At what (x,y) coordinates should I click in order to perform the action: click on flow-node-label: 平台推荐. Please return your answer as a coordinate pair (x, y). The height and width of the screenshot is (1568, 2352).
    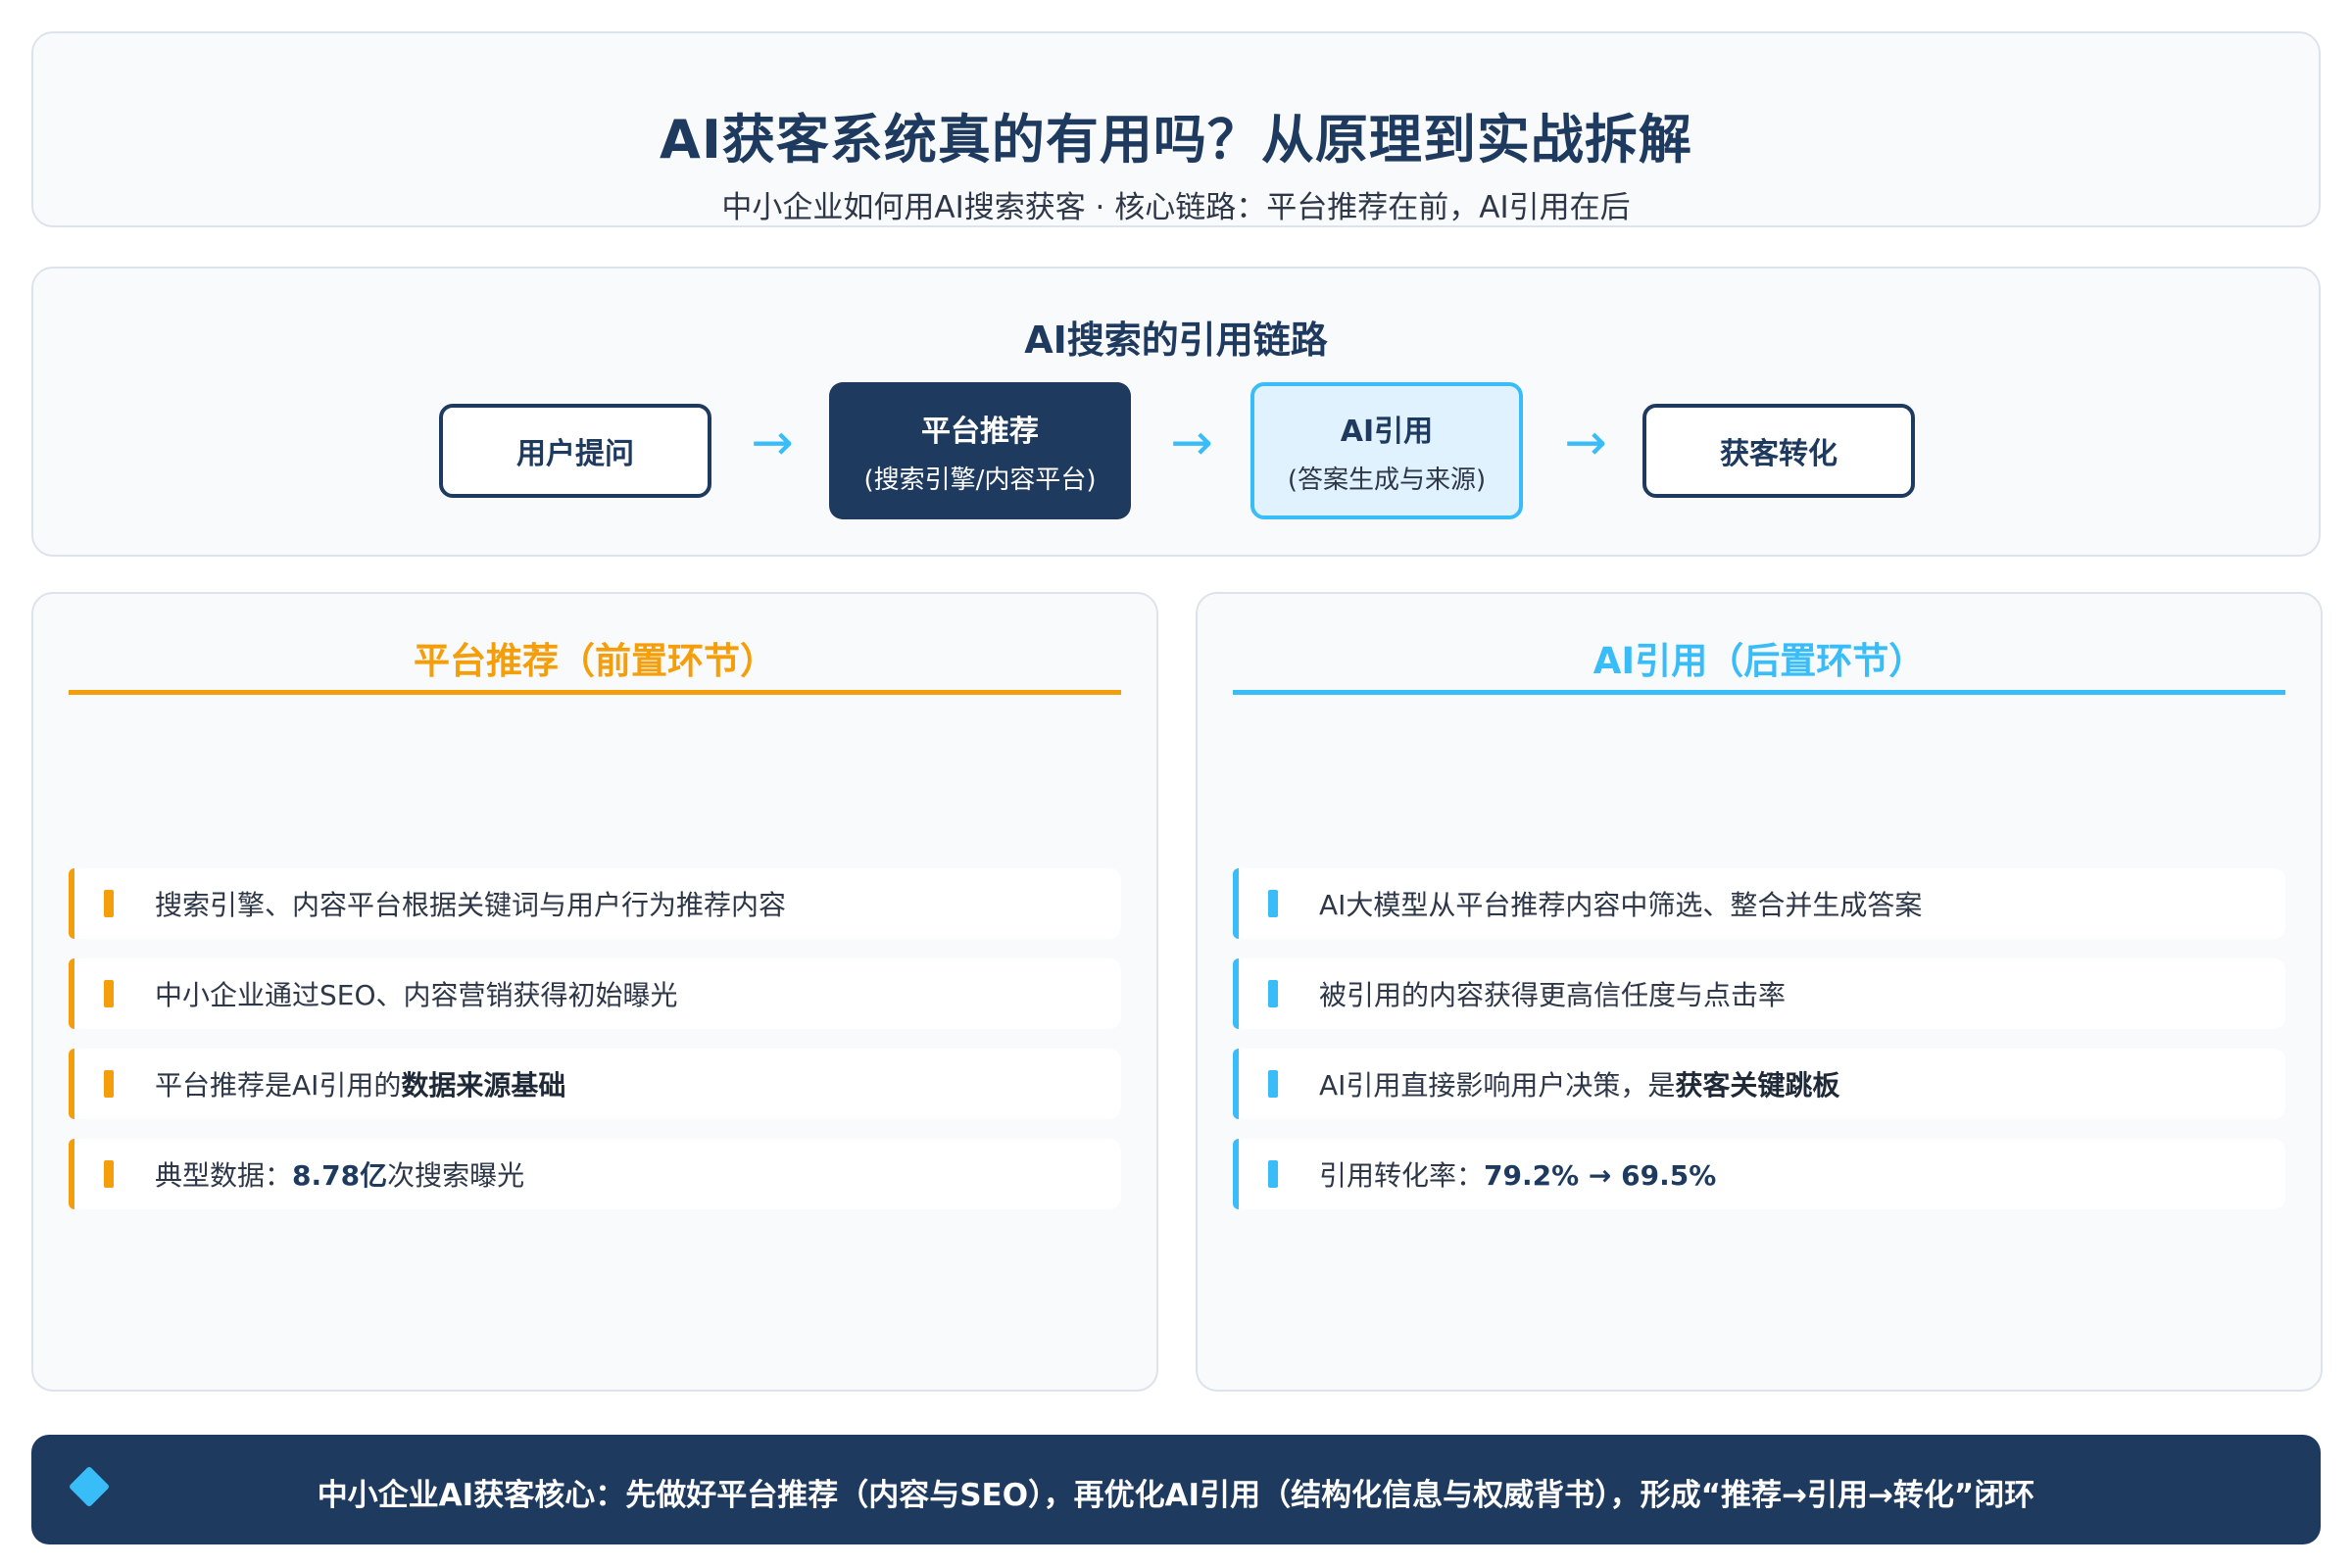
    Looking at the image, I should click on (980, 431).